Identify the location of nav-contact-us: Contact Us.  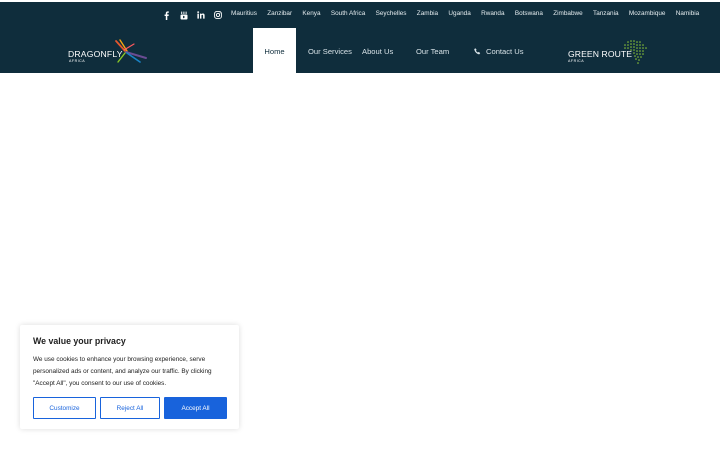
(504, 51).